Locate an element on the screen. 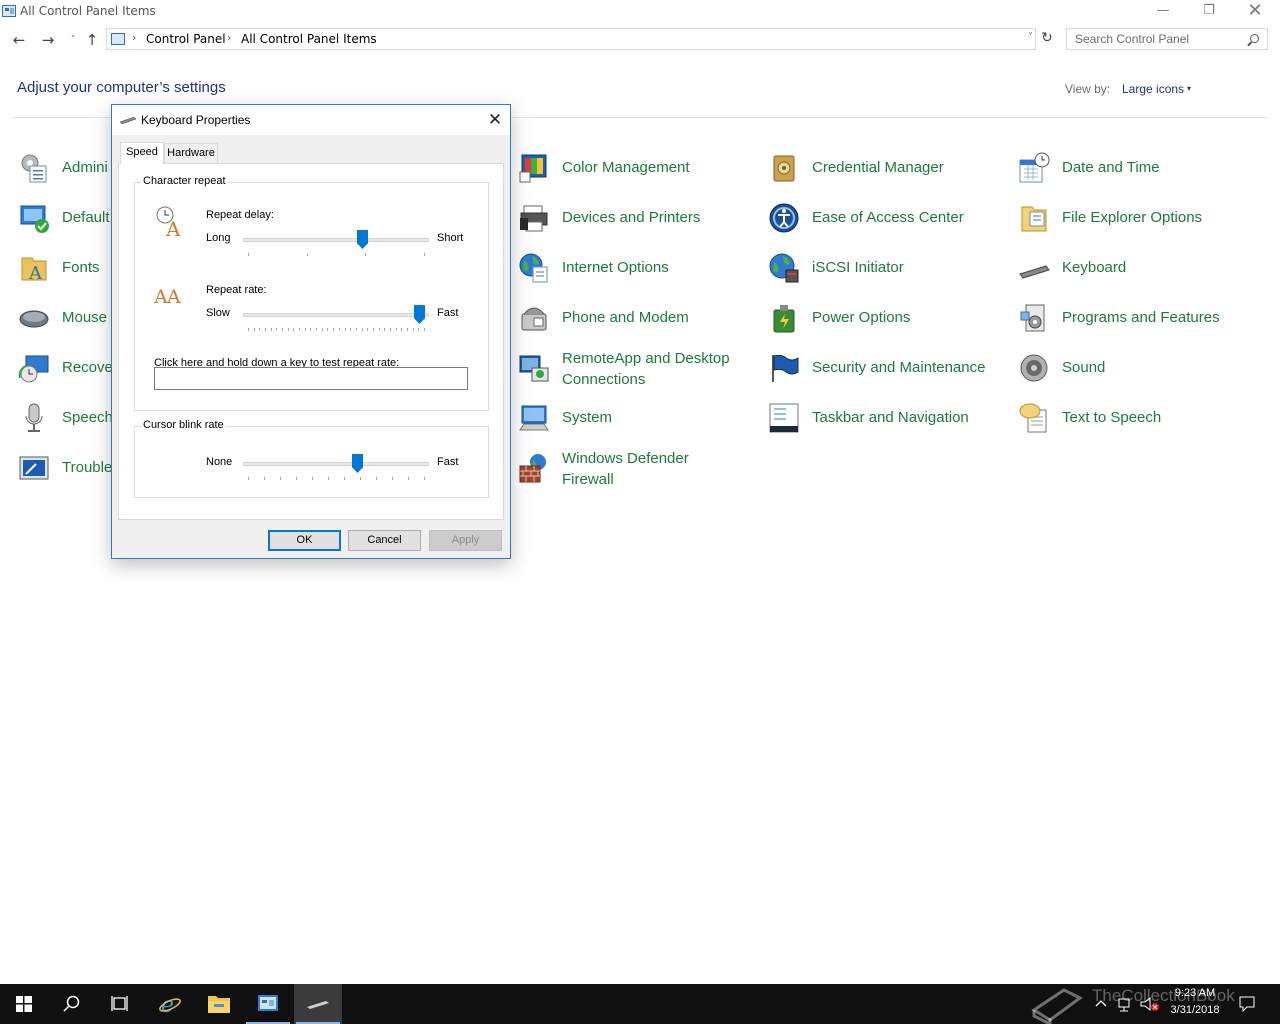  item-label: Ease of Access Center is located at coordinates (888, 217).